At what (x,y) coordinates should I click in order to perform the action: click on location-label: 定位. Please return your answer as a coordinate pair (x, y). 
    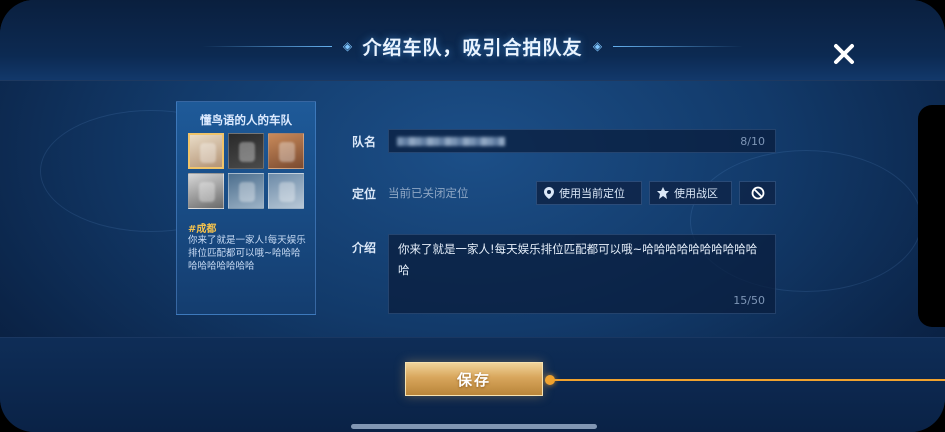
    Looking at the image, I should click on (364, 194).